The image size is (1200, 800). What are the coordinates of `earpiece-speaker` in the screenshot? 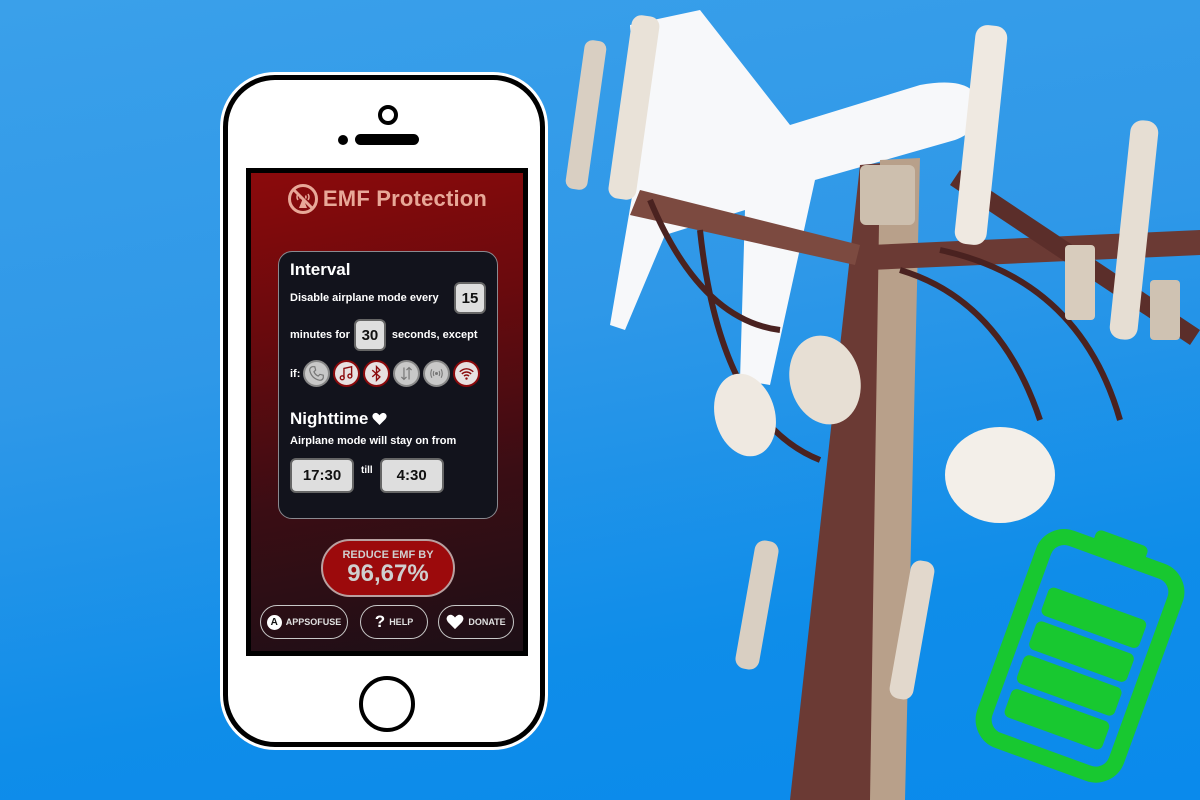 It's located at (387, 139).